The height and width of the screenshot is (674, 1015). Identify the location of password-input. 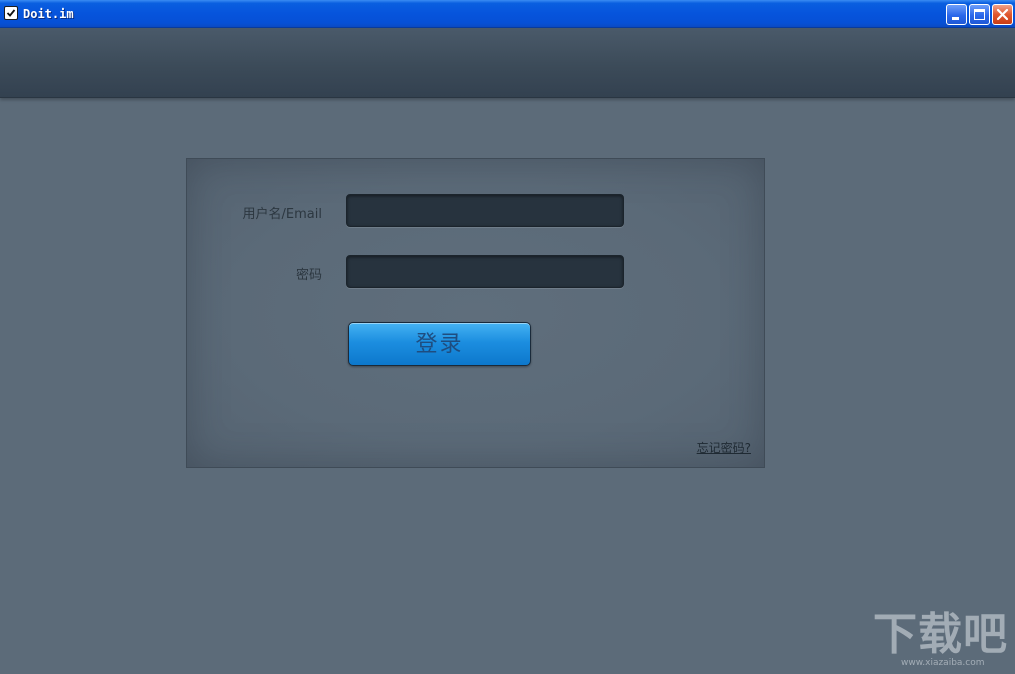
(485, 271).